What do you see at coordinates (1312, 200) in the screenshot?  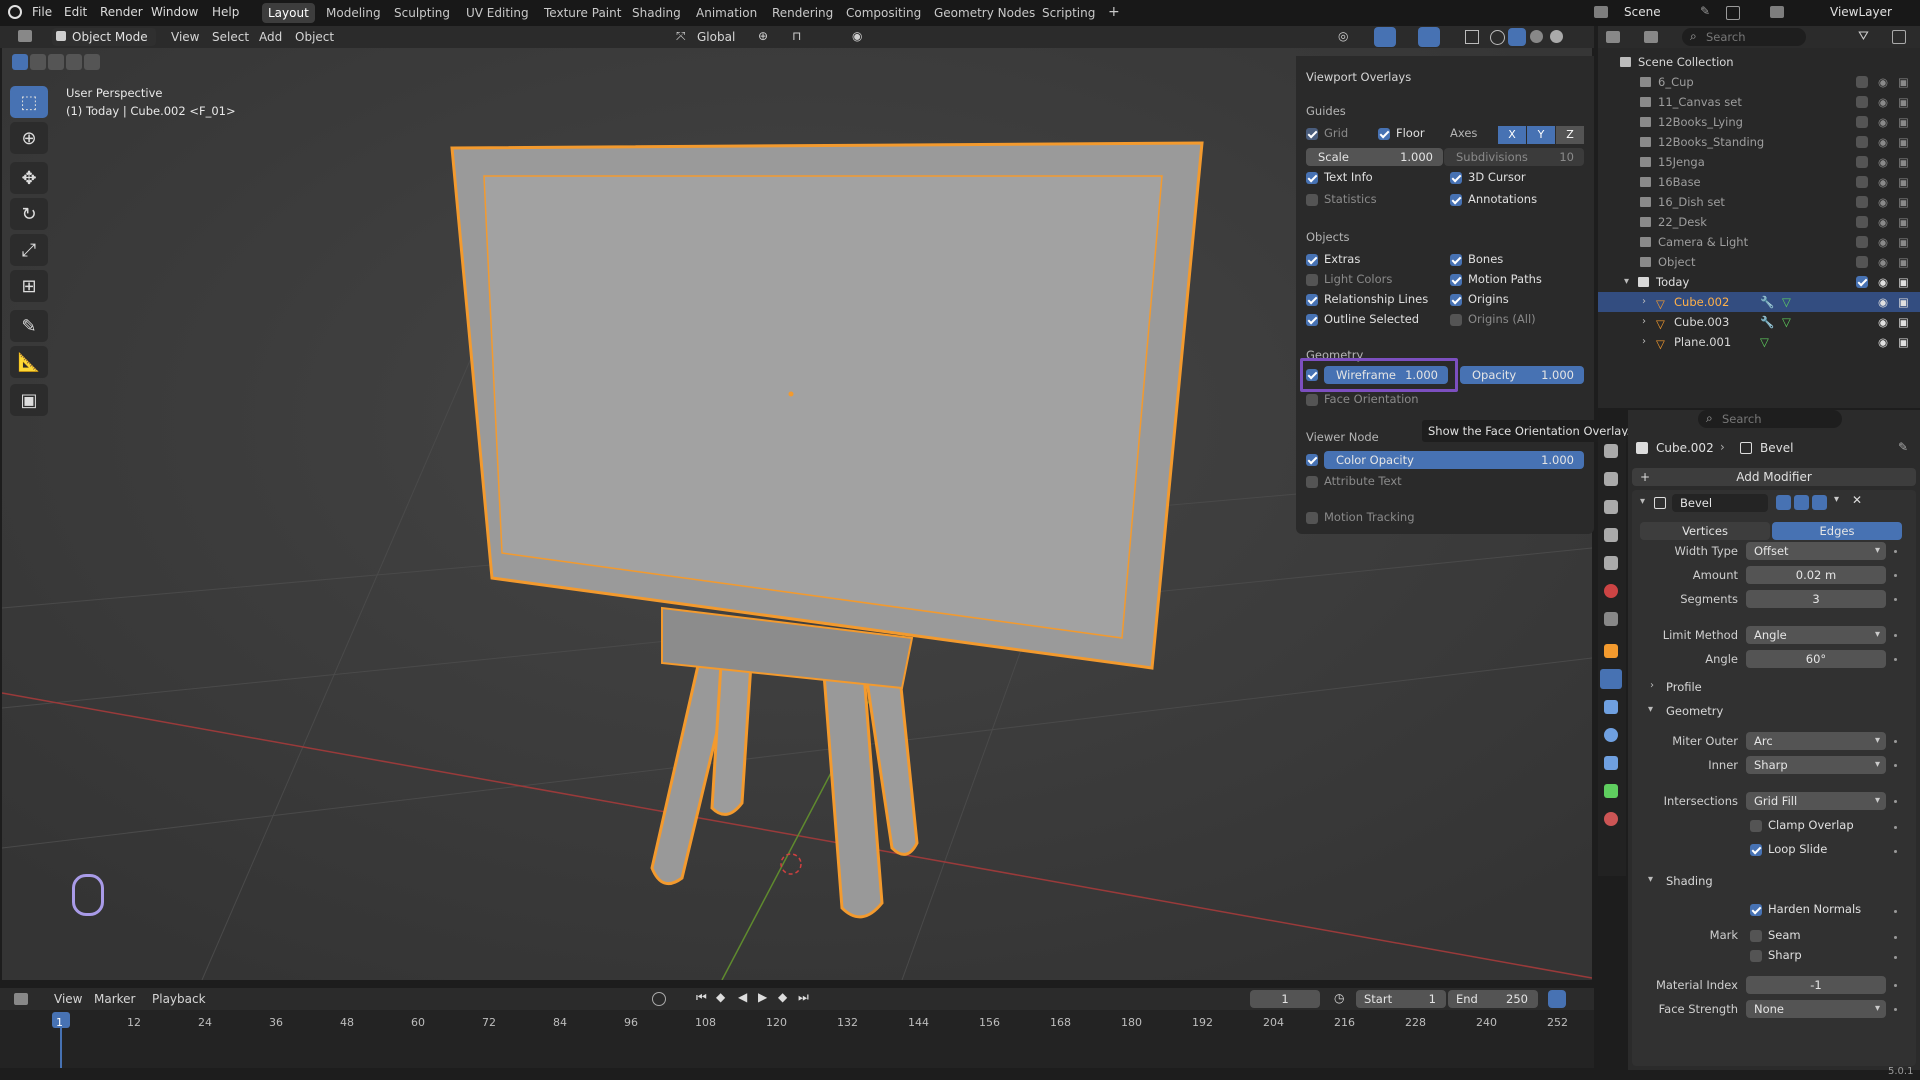 I see `statistics-checkbox` at bounding box center [1312, 200].